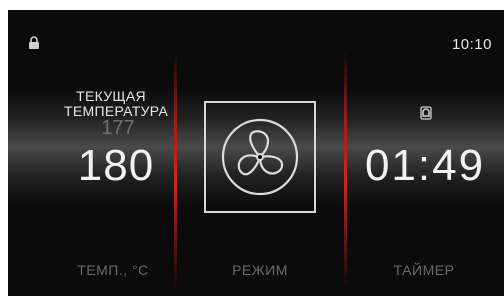 Image resolution: width=504 pixels, height=296 pixels. Describe the element at coordinates (113, 270) in the screenshot. I see `temperature-label: ТЕМП., °С` at that location.